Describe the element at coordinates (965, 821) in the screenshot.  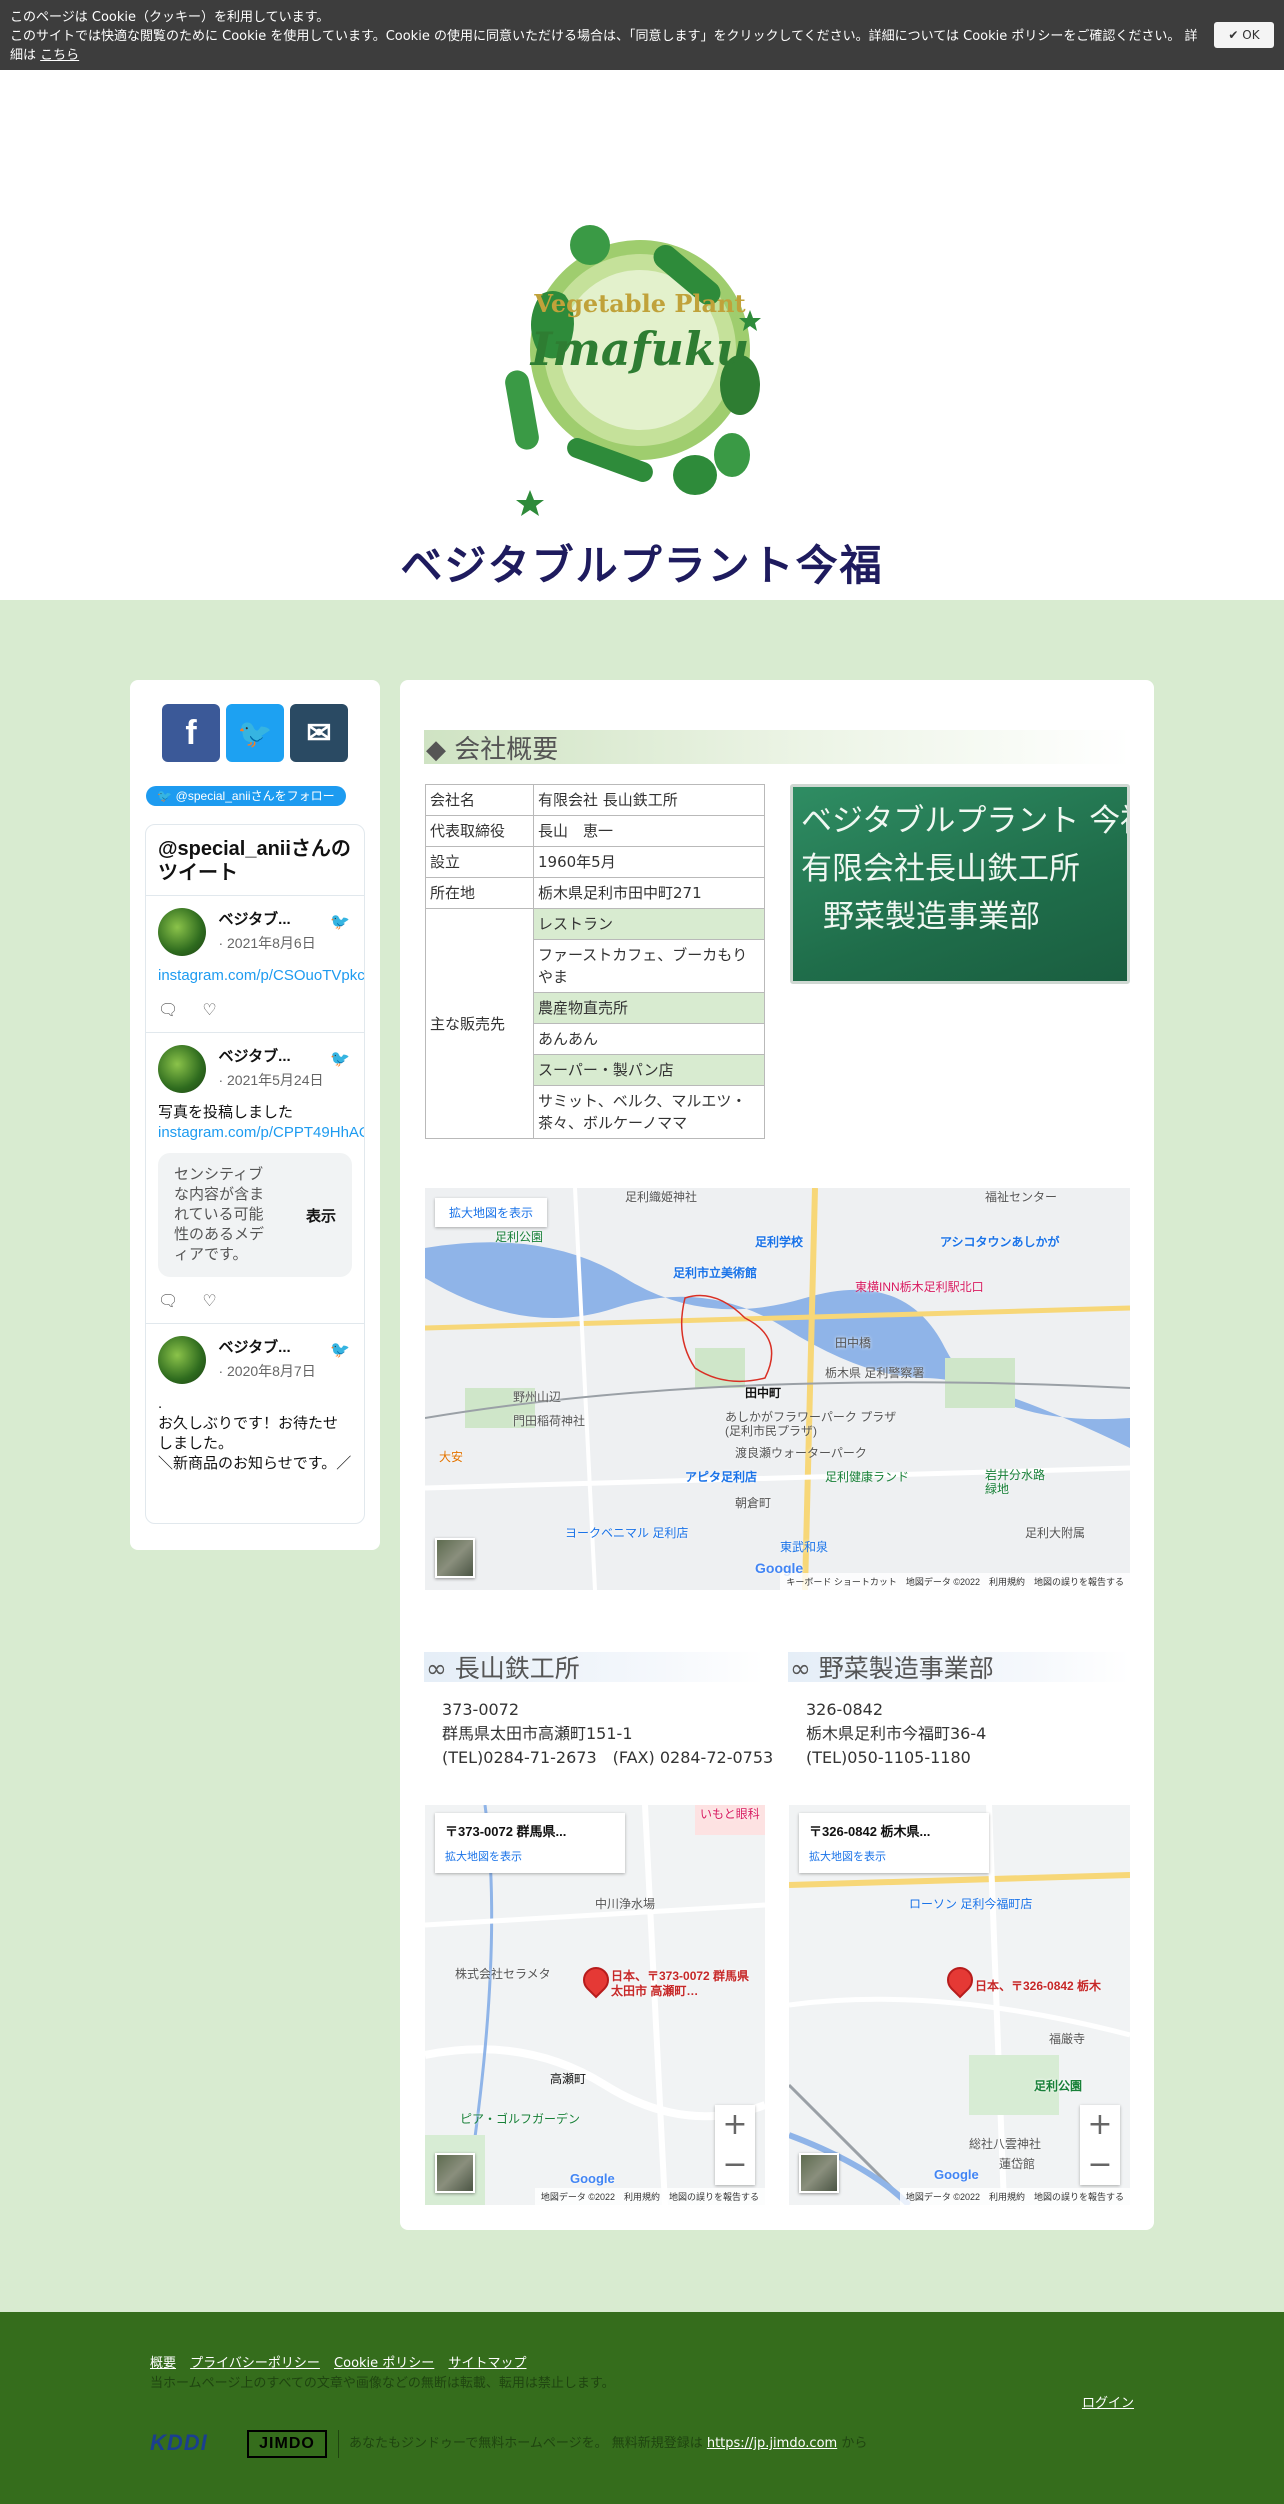
I see `sign-line: ベジタブルプラント 今福` at that location.